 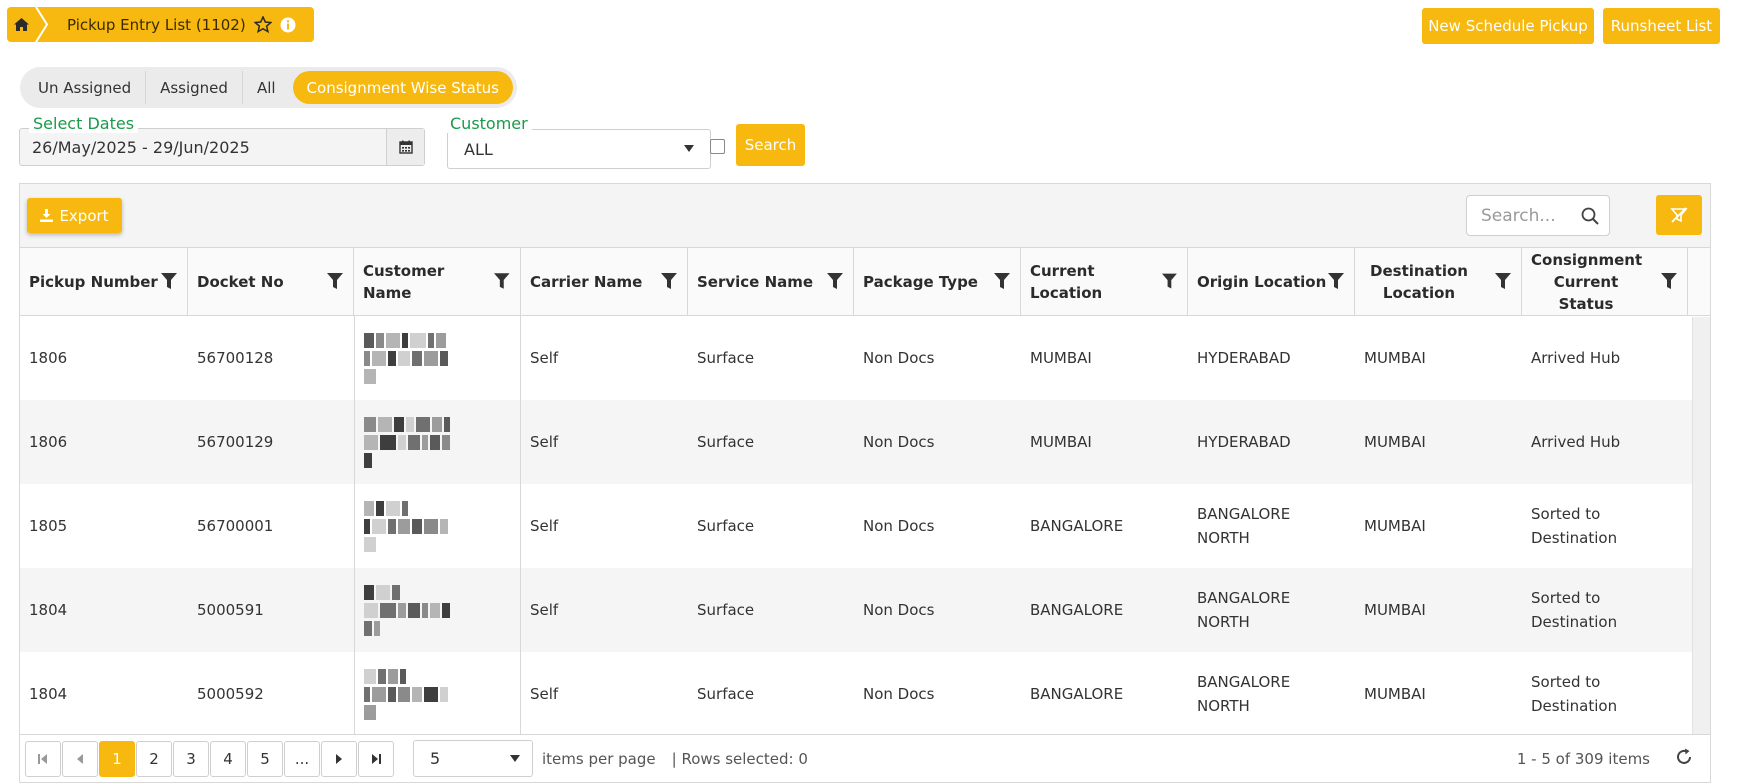 What do you see at coordinates (1419, 281) in the screenshot?
I see `column-header-label: Destination Location` at bounding box center [1419, 281].